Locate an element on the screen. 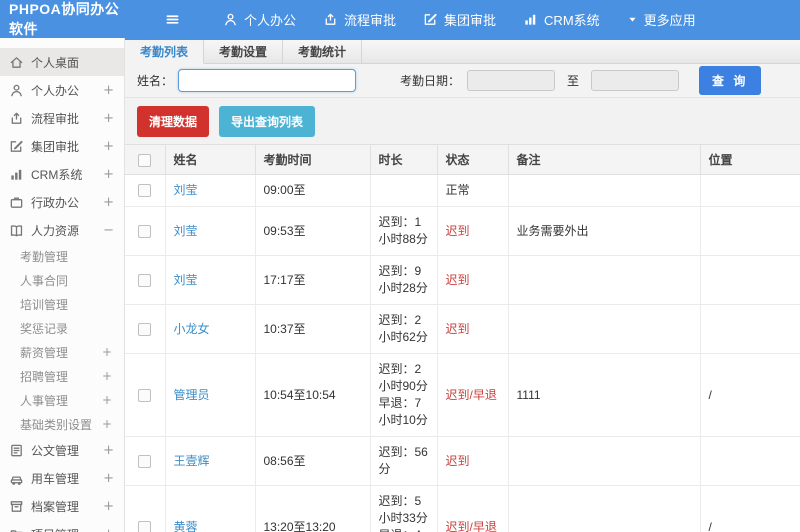  sidebar-subitem-培训管理: 培训管理 is located at coordinates (62, 304).